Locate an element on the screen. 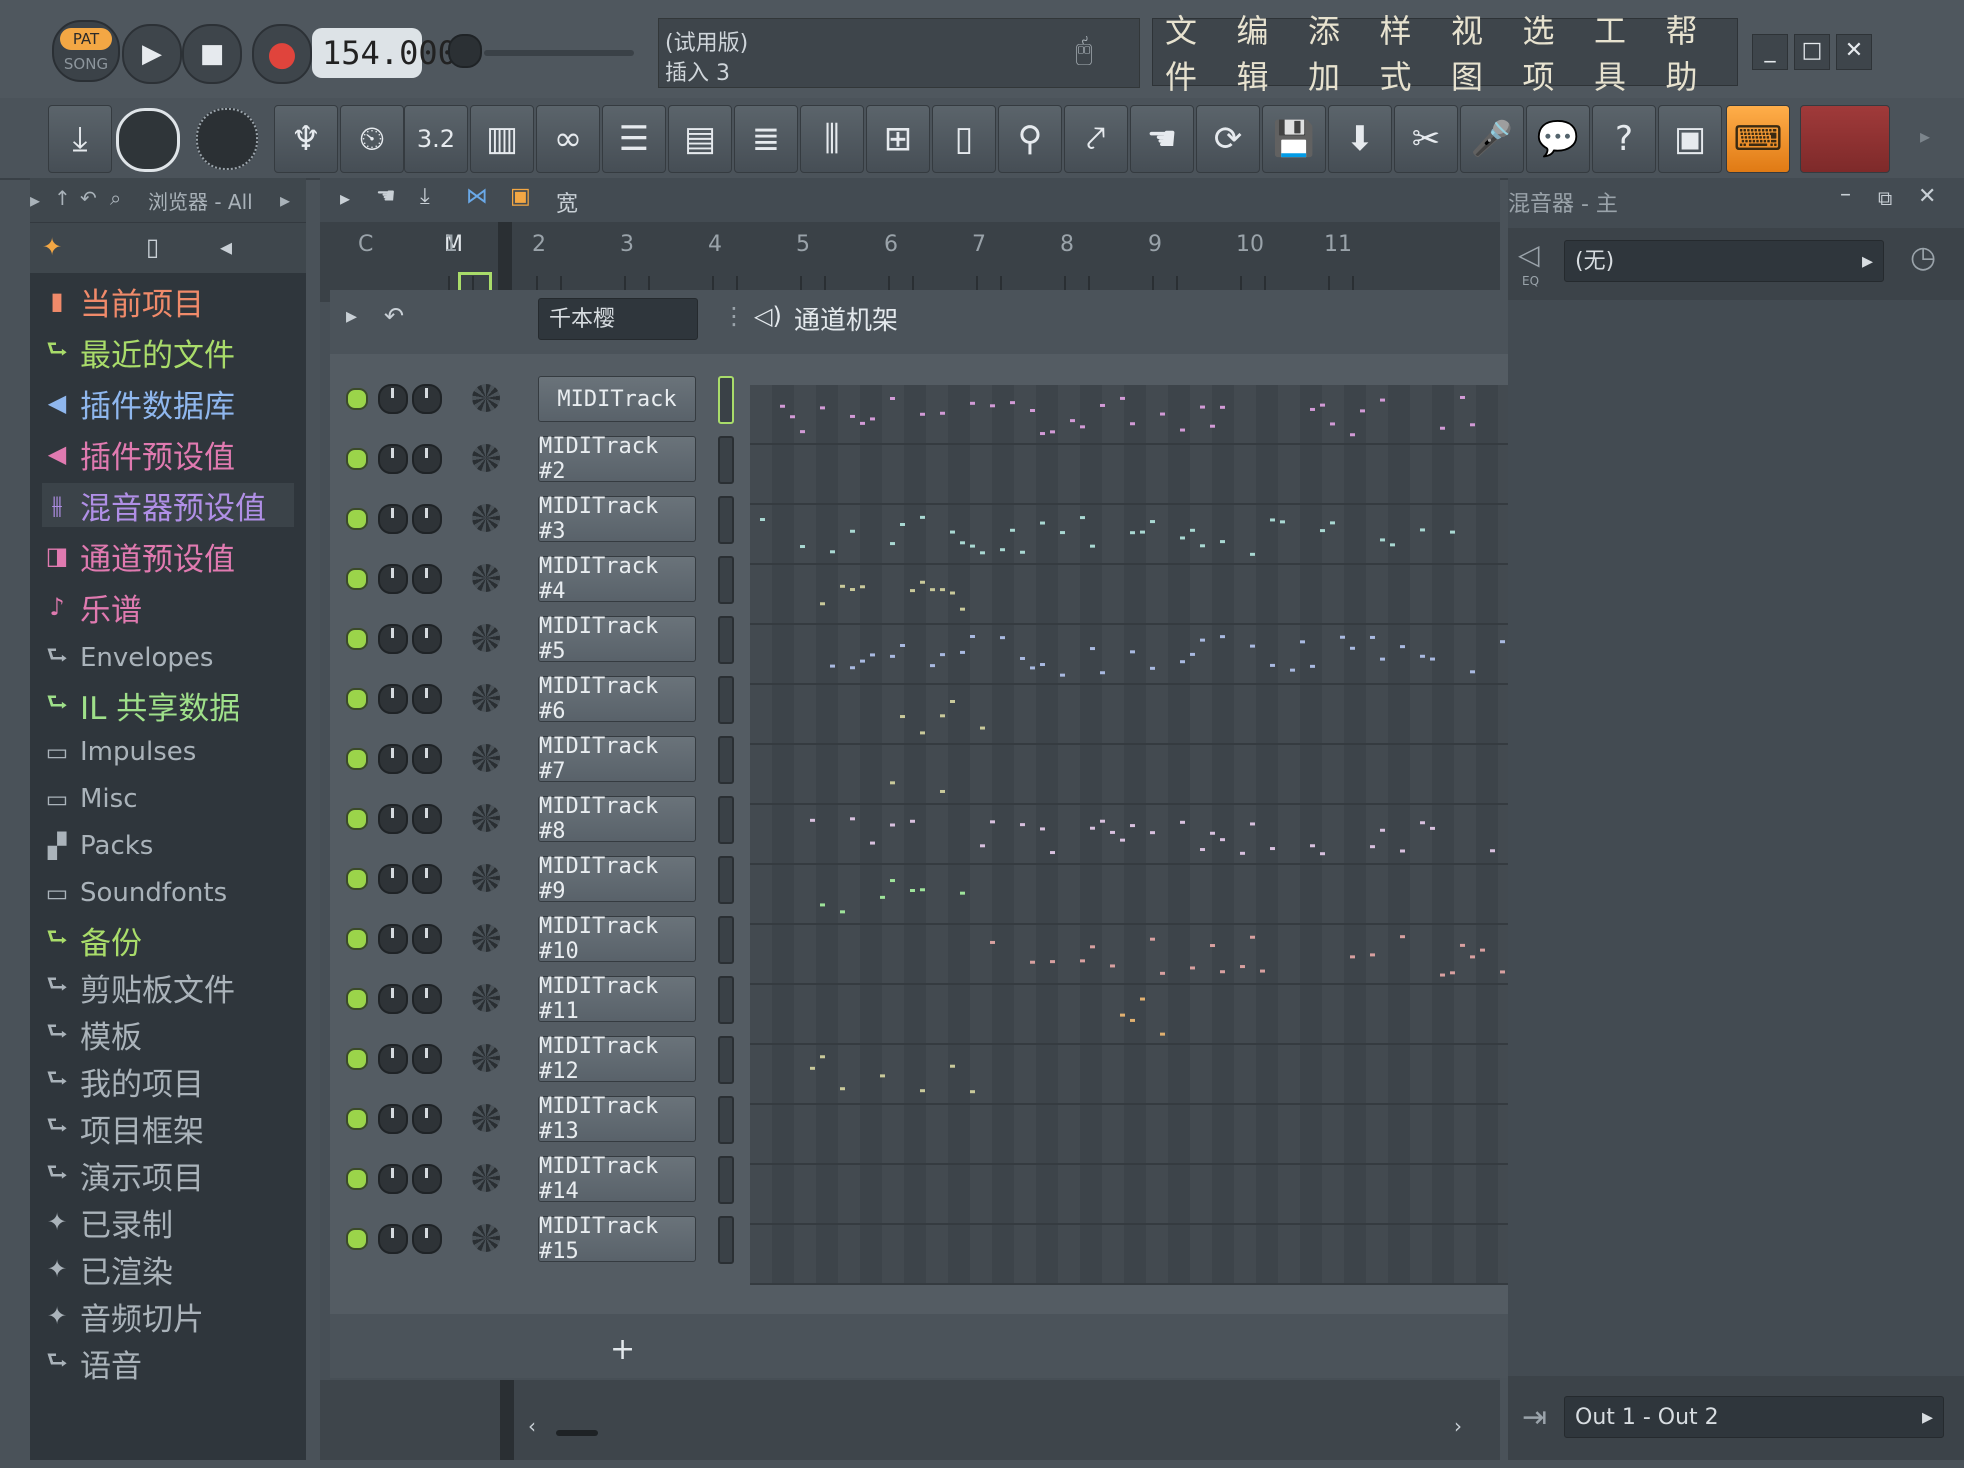 Image resolution: width=1964 pixels, height=1468 pixels. countdown-icon: 3.2 is located at coordinates (436, 139).